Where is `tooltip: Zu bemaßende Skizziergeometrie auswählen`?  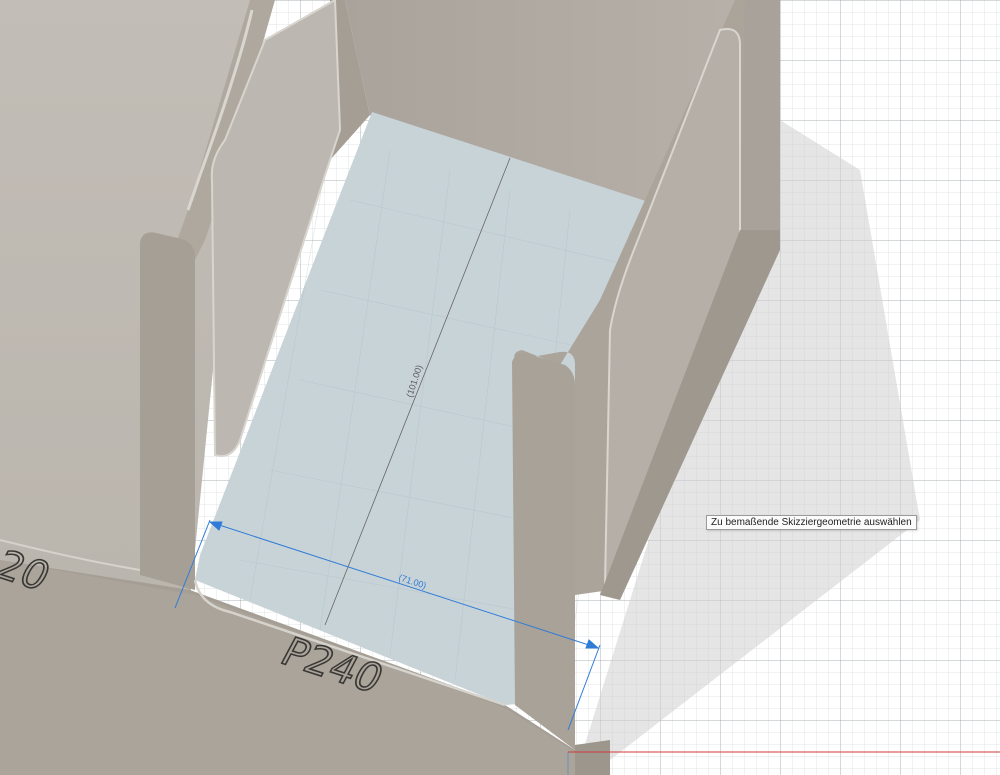 tooltip: Zu bemaßende Skizziergeometrie auswählen is located at coordinates (811, 522).